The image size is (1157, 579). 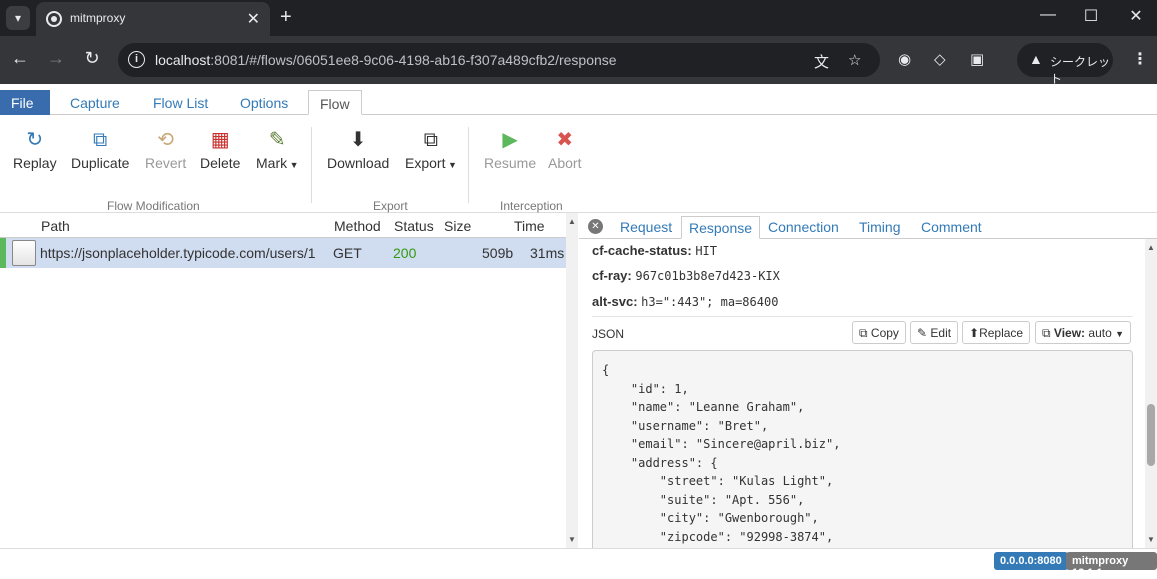 What do you see at coordinates (153, 206) in the screenshot?
I see `group-label-flow-modification: Flow Modification` at bounding box center [153, 206].